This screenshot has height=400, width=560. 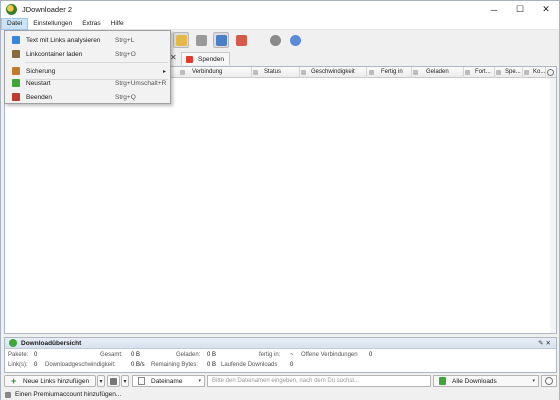 What do you see at coordinates (52, 24) in the screenshot?
I see `menu-settings: Einstellungen` at bounding box center [52, 24].